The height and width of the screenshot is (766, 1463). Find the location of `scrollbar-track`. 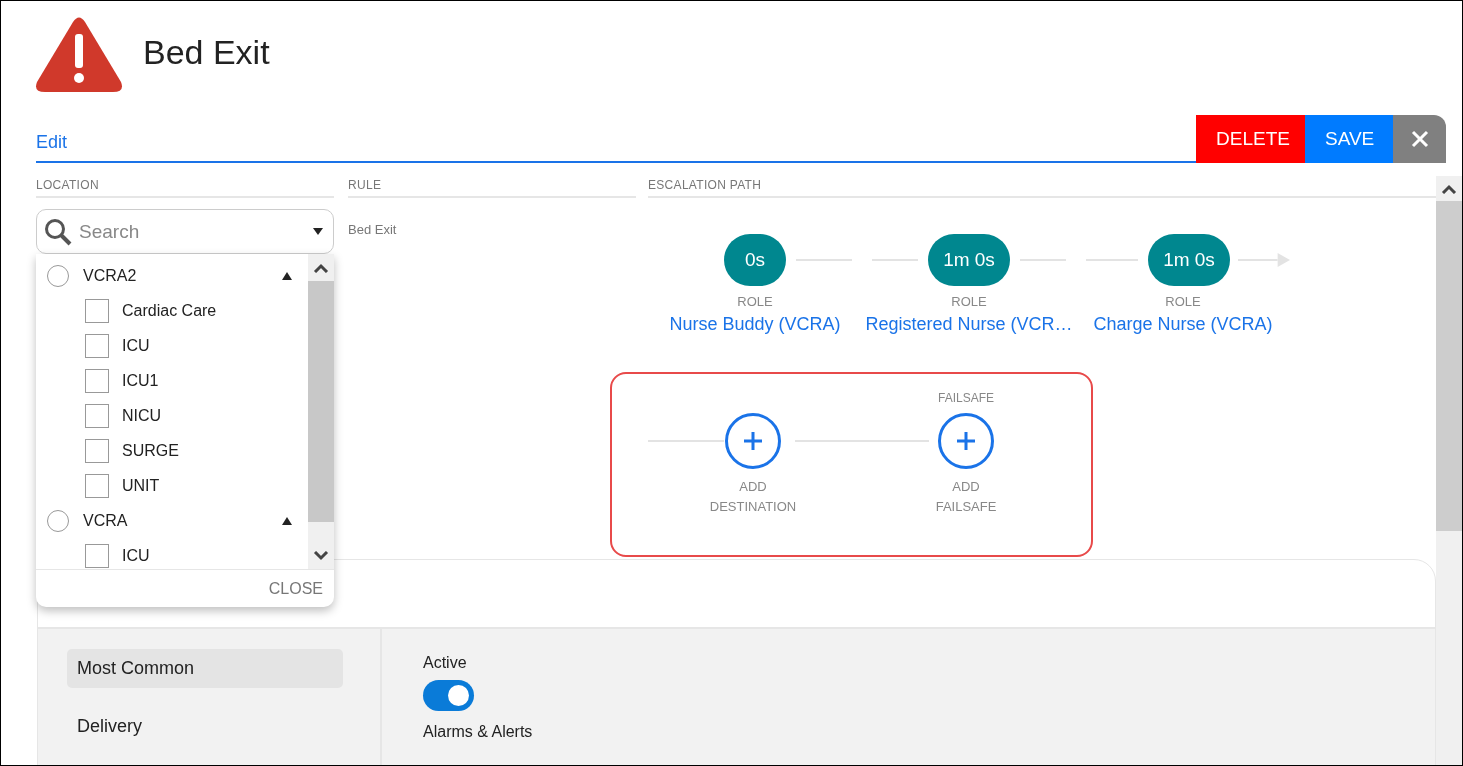

scrollbar-track is located at coordinates (321, 532).